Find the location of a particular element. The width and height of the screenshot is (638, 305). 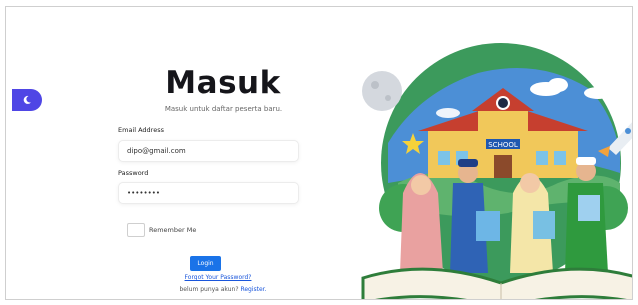

page-subtitle: Masuk untuk daftar peserta baru. is located at coordinates (223, 109).